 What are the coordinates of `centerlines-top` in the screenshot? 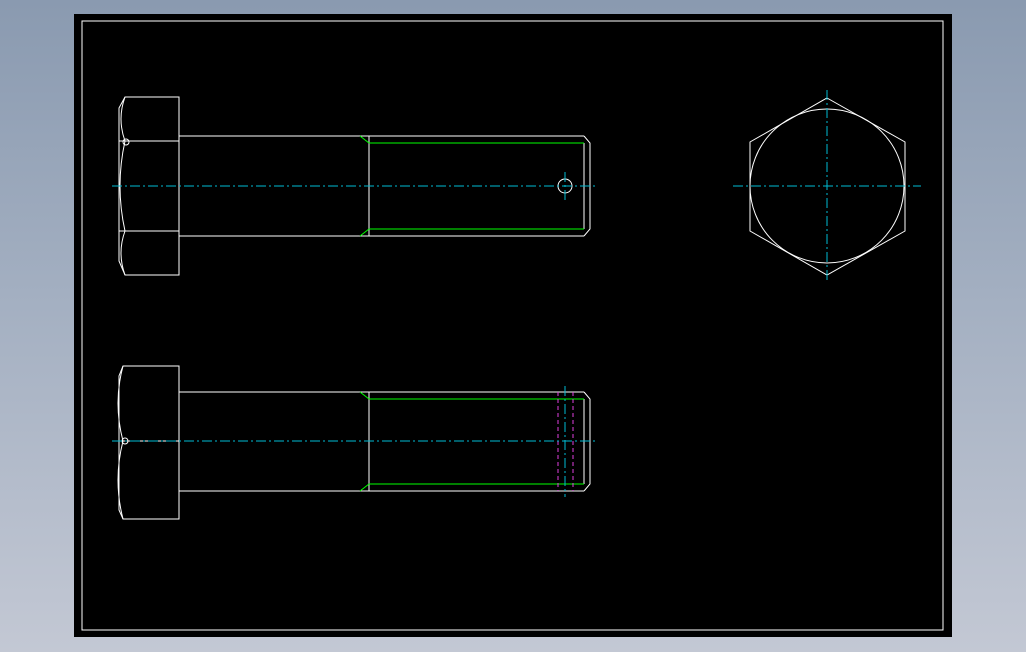 It's located at (355, 186).